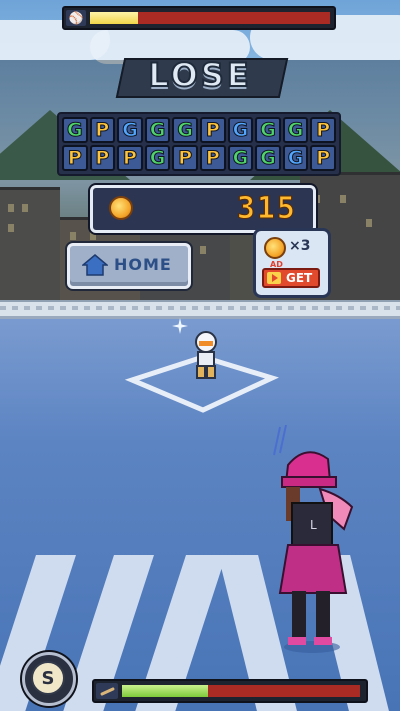 This screenshot has height=711, width=400. I want to click on skill-button-label: S, so click(48, 678).